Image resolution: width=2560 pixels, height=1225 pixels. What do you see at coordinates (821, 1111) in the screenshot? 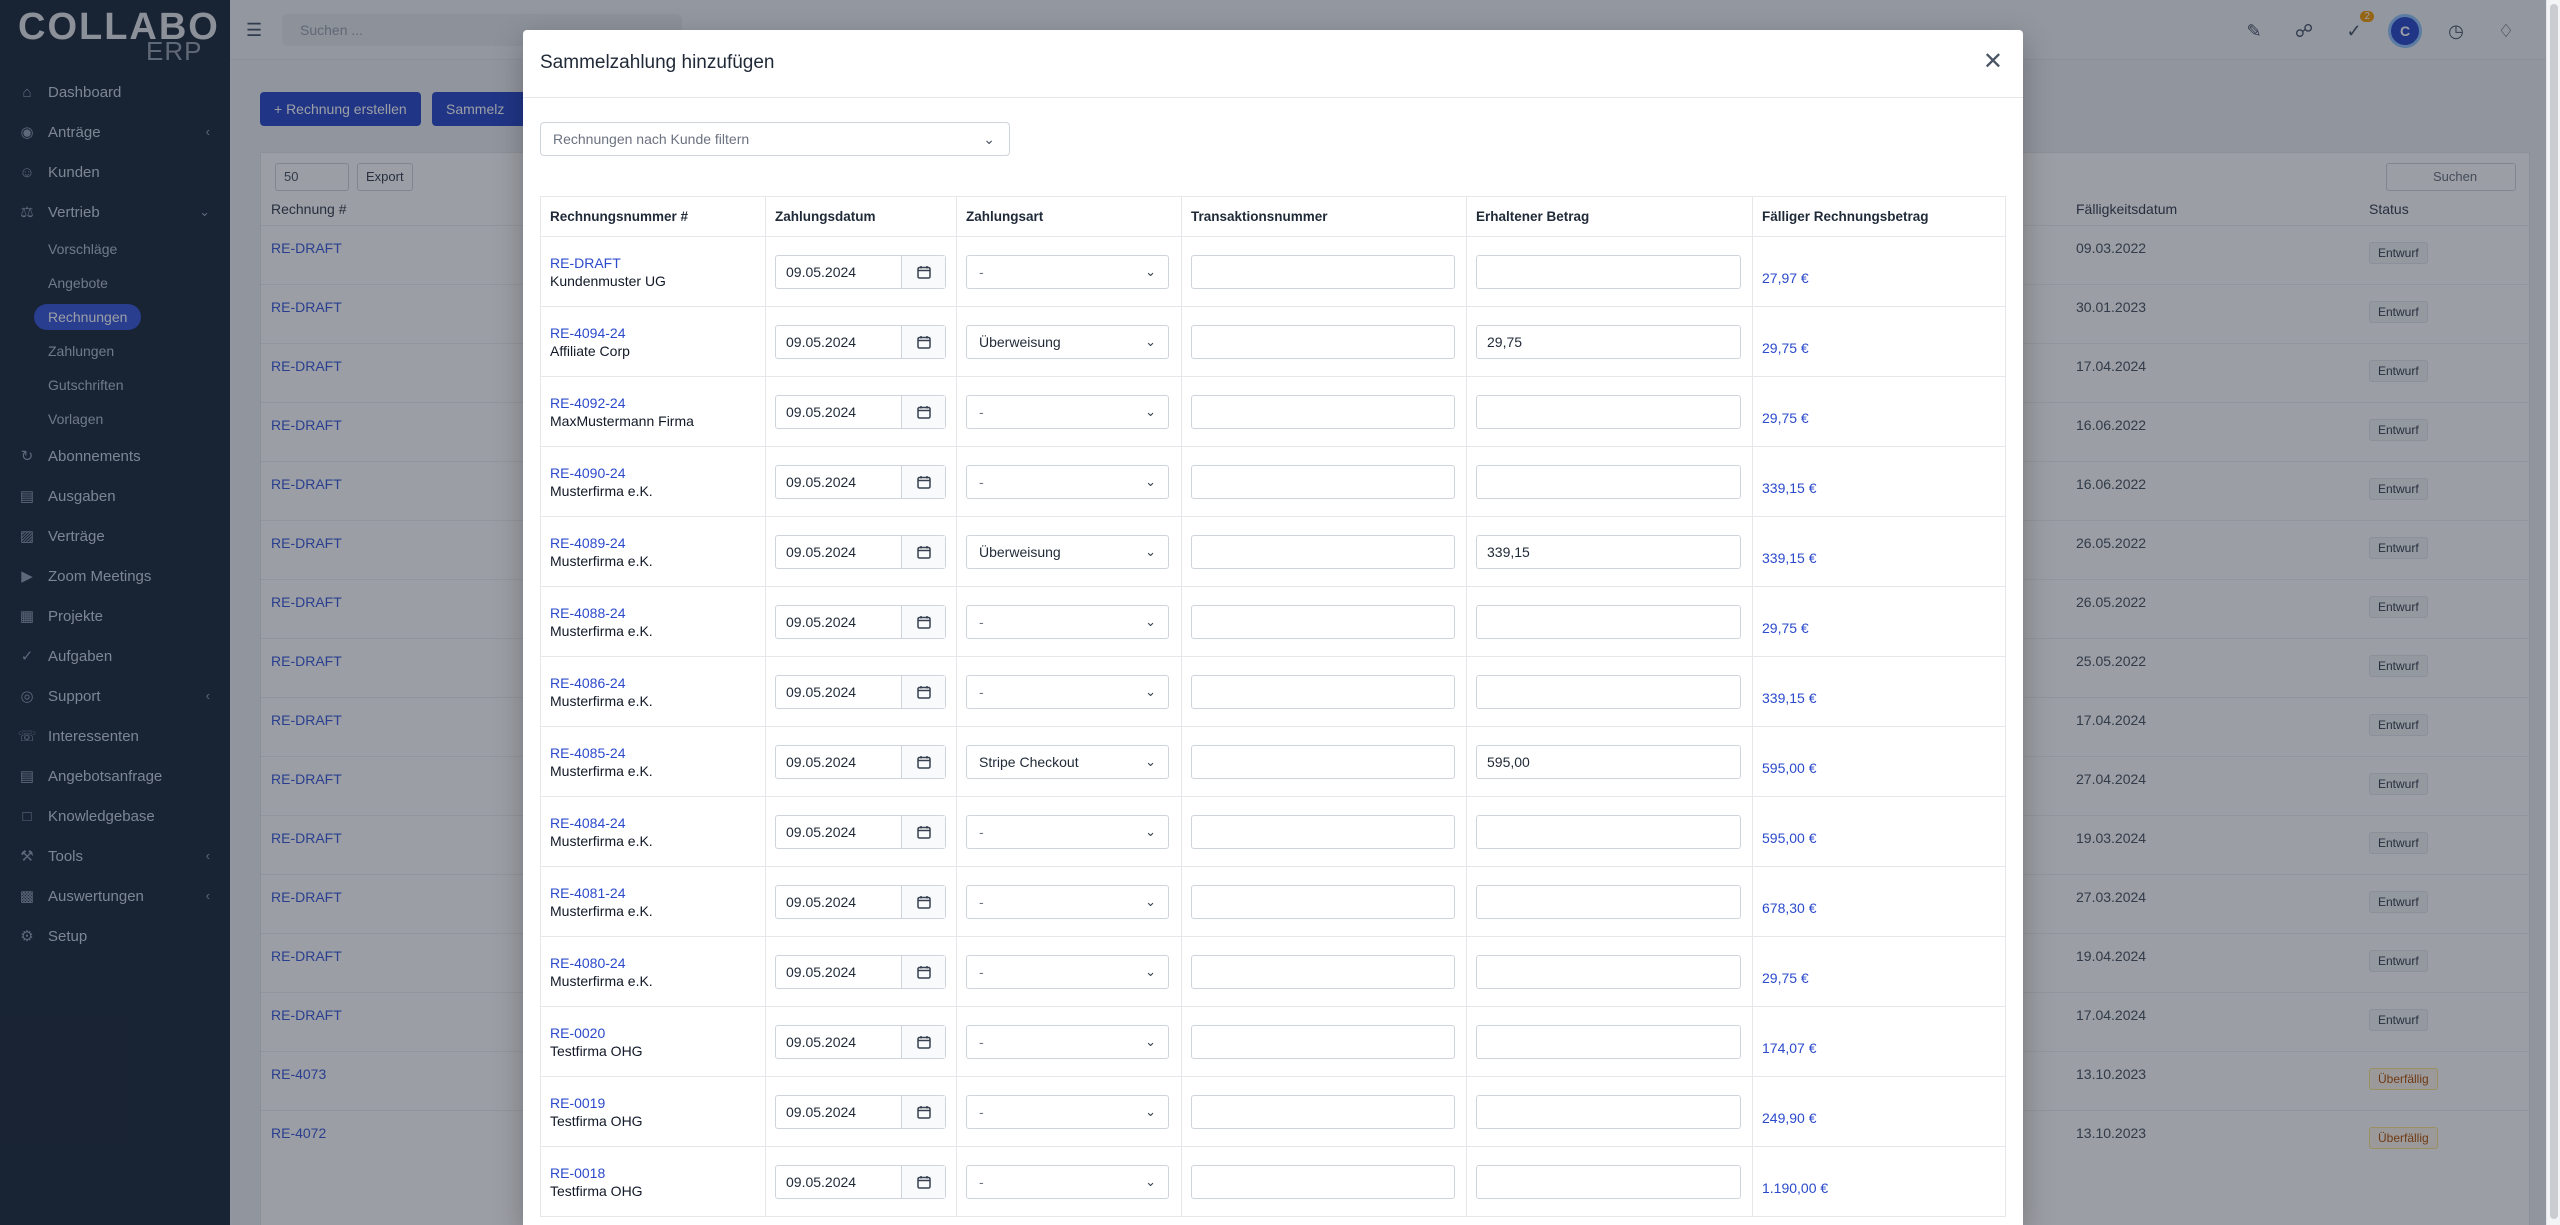
I see `payment-date-value: 09.05.2024` at bounding box center [821, 1111].